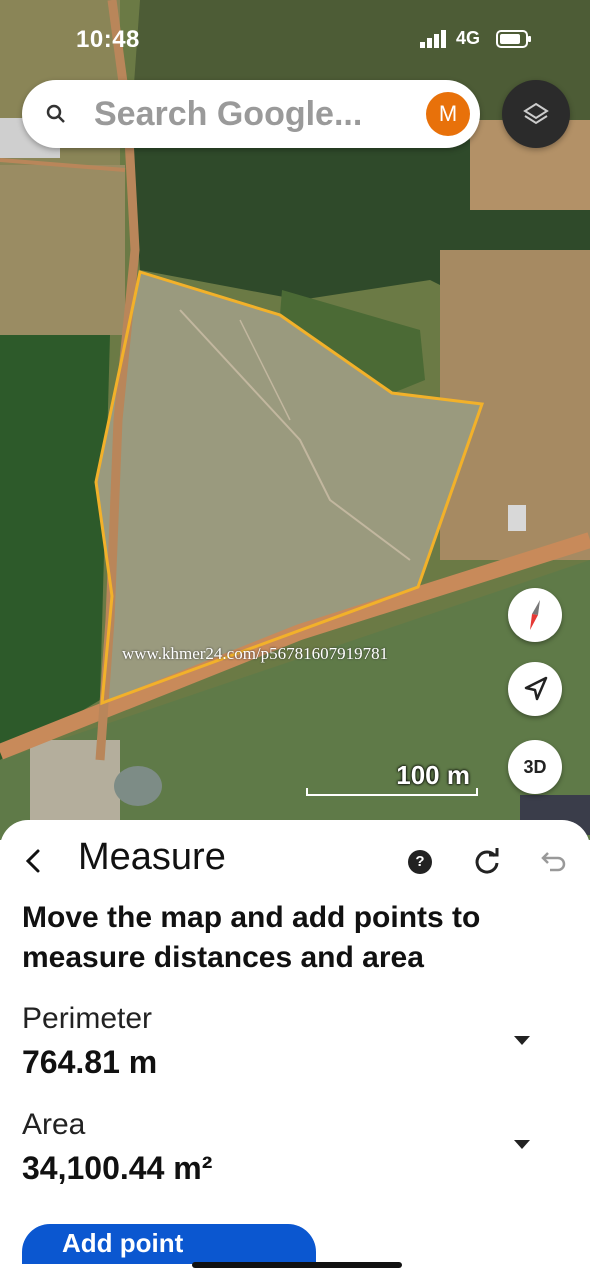  I want to click on layers-button, so click(536, 114).